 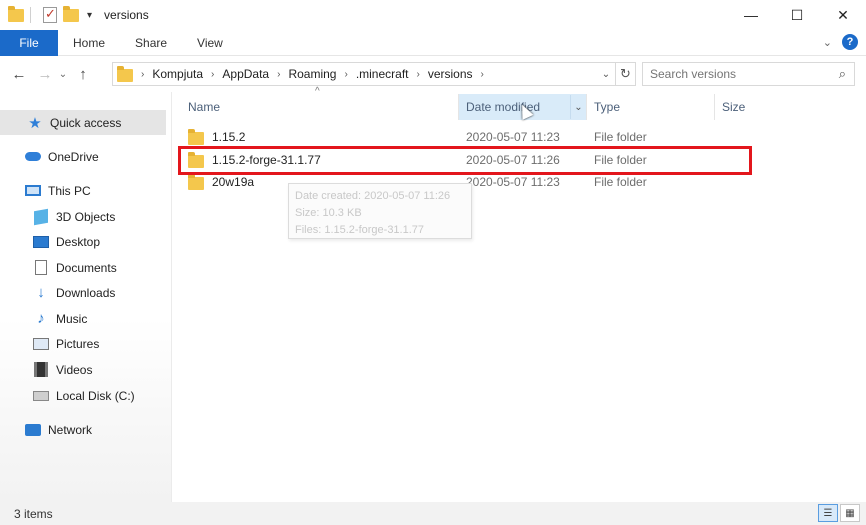 I want to click on breadcrumb-roaming: Roaming, so click(x=312, y=74).